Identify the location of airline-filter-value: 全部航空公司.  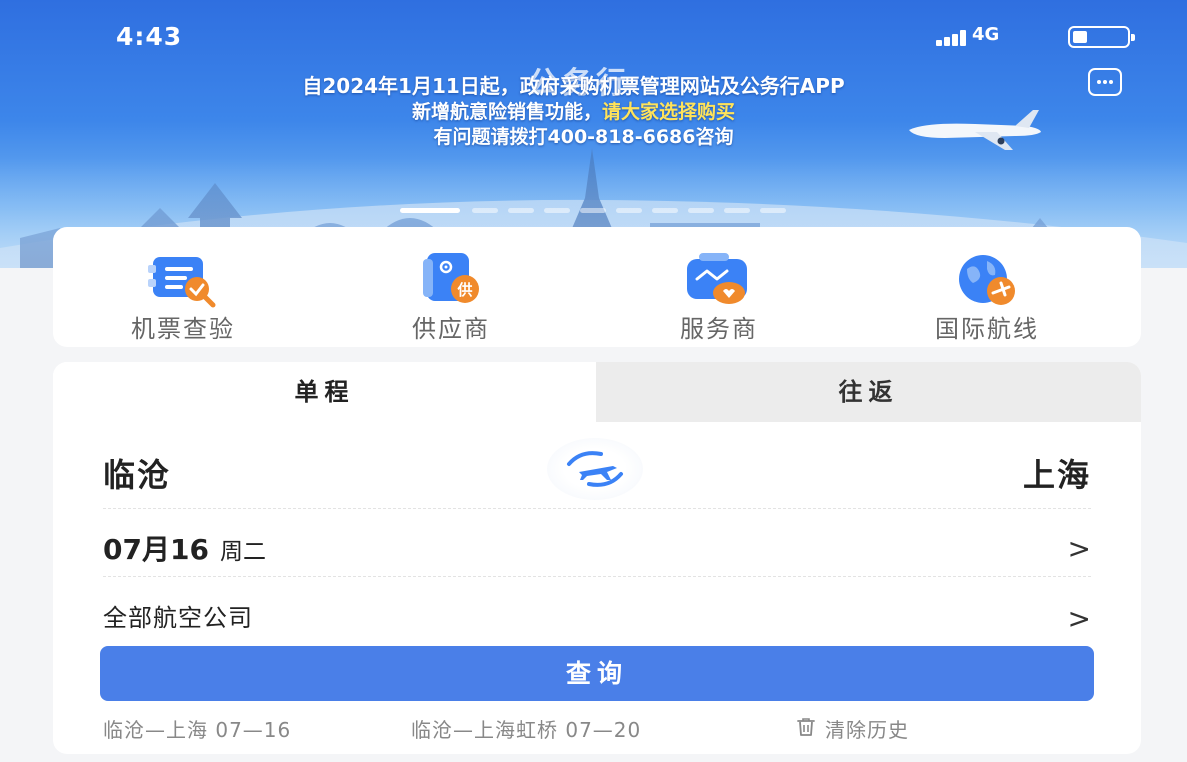
(178, 618).